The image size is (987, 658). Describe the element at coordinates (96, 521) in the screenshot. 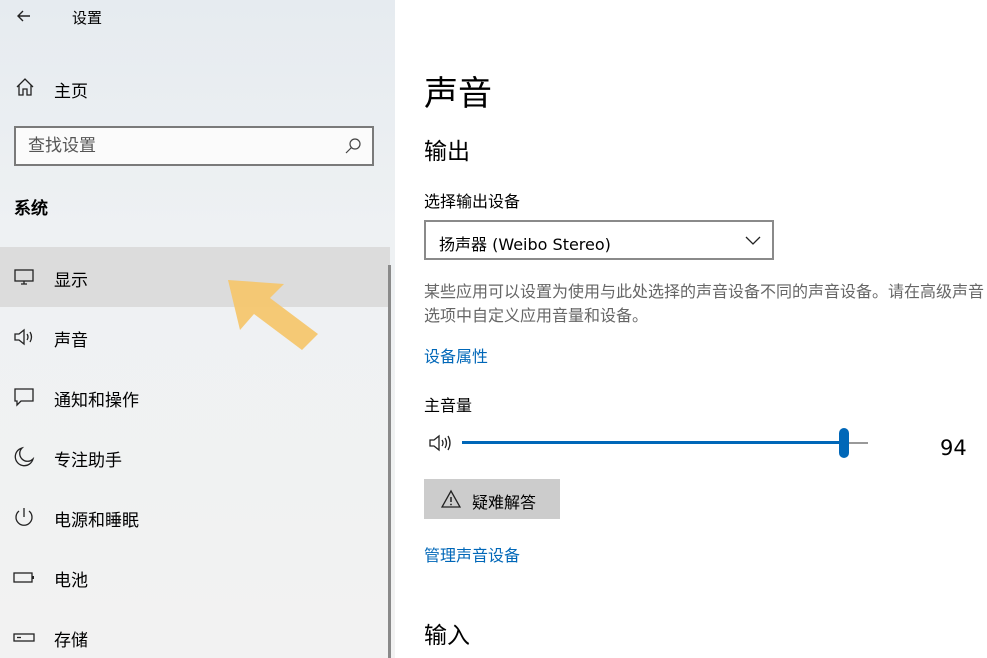

I see `sidebar-item-label: 电源和睡眠` at that location.